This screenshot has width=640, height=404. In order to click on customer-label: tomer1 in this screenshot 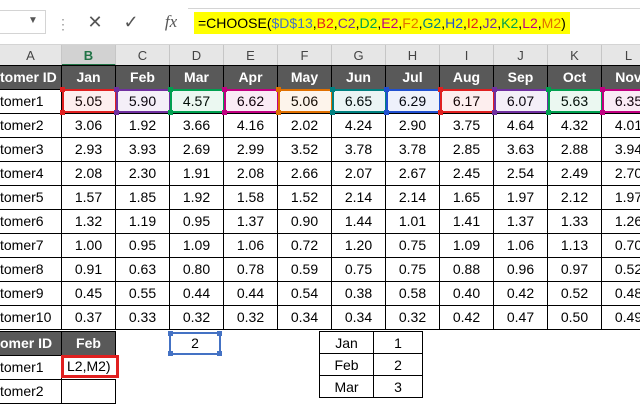, I will do `click(31, 101)`.